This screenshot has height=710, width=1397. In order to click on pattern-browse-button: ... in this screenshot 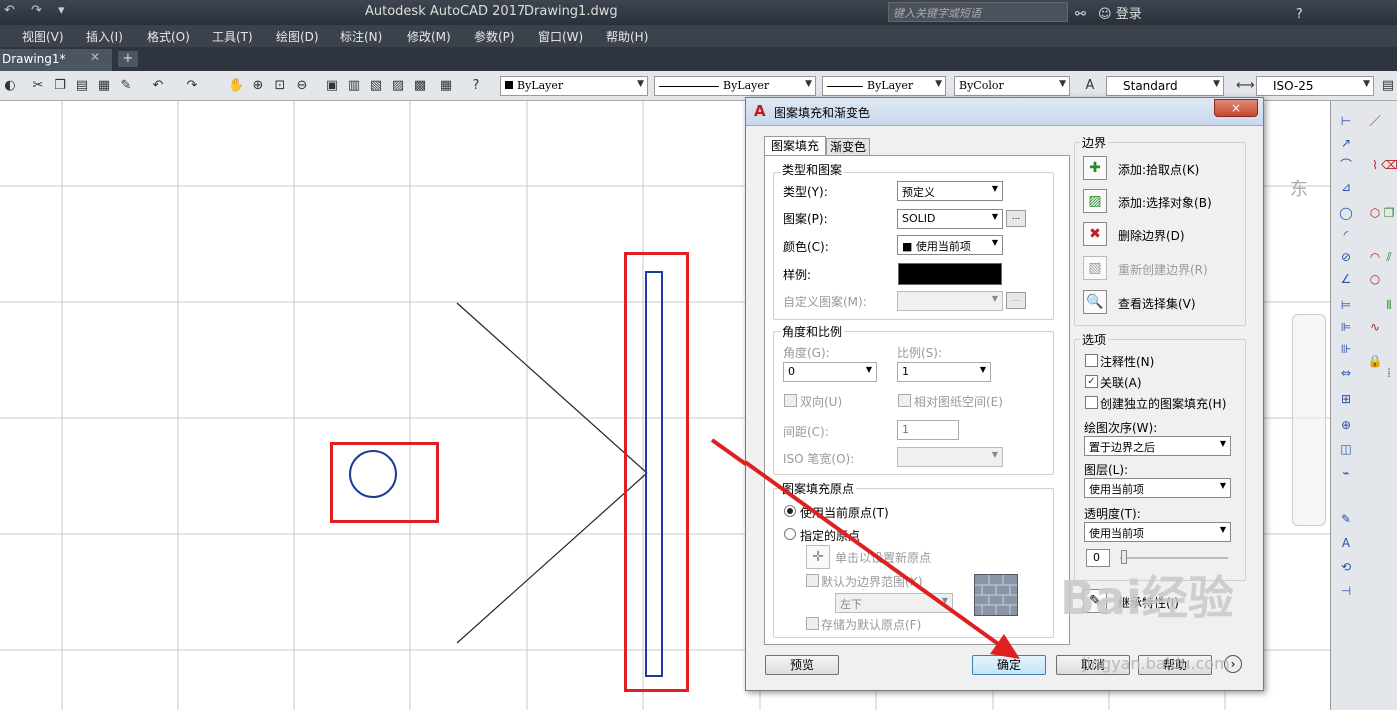, I will do `click(1016, 218)`.